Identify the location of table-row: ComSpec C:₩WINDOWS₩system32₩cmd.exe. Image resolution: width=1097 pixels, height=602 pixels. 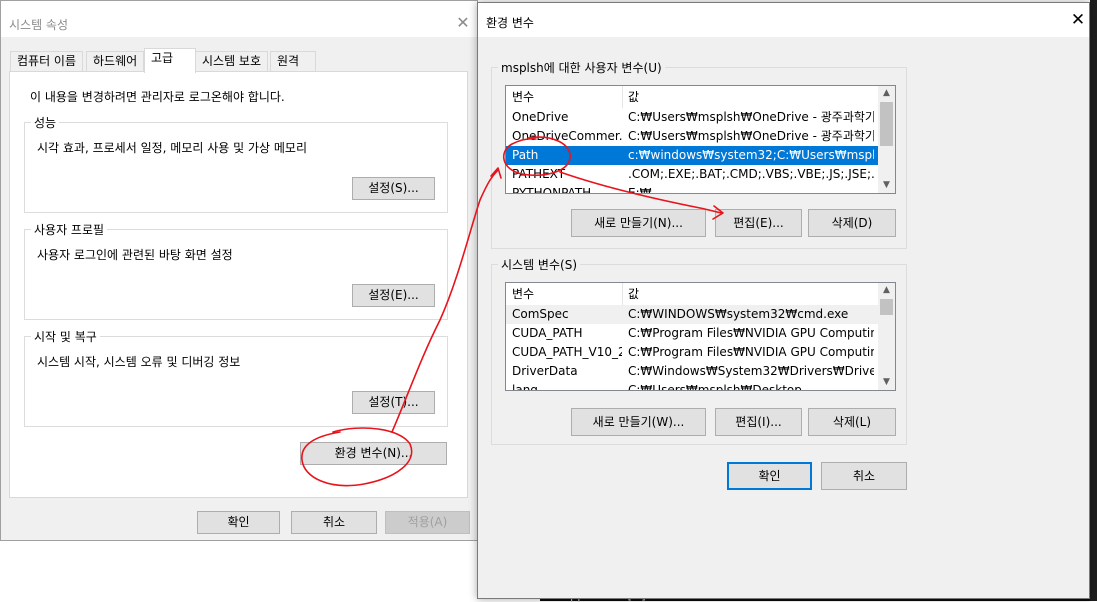
(692, 314).